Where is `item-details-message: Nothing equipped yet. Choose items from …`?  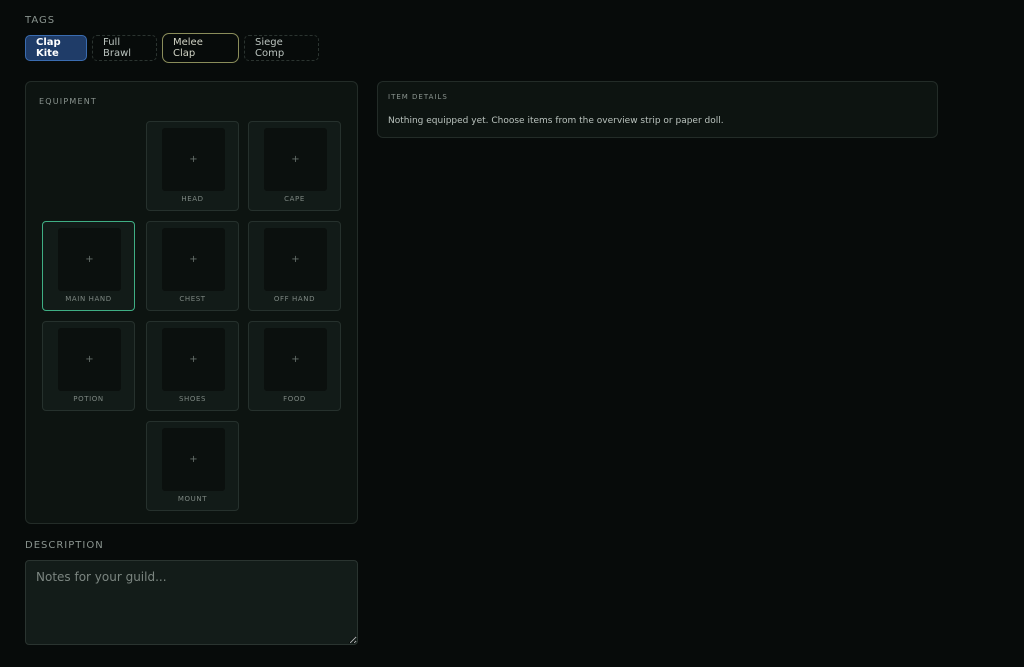
item-details-message: Nothing equipped yet. Choose items from … is located at coordinates (556, 121).